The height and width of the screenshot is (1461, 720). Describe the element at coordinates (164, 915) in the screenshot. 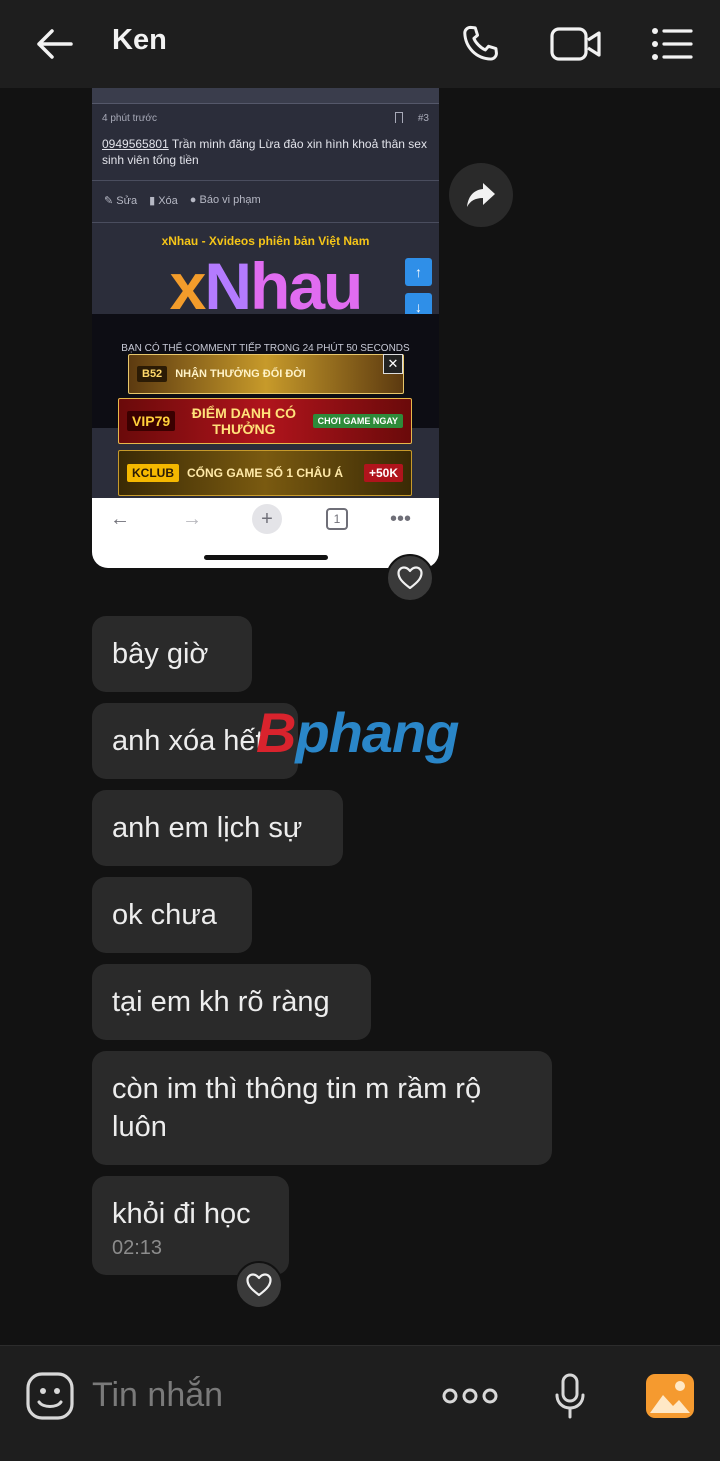

I see `message-text: ok chưa` at that location.